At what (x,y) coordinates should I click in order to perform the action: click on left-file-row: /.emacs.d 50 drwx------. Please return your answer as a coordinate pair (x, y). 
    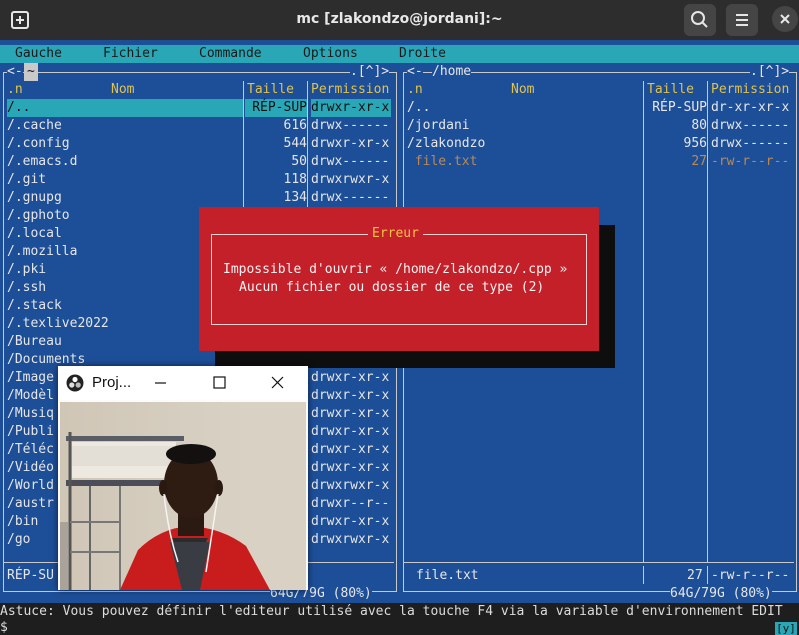
    Looking at the image, I should click on (201, 162).